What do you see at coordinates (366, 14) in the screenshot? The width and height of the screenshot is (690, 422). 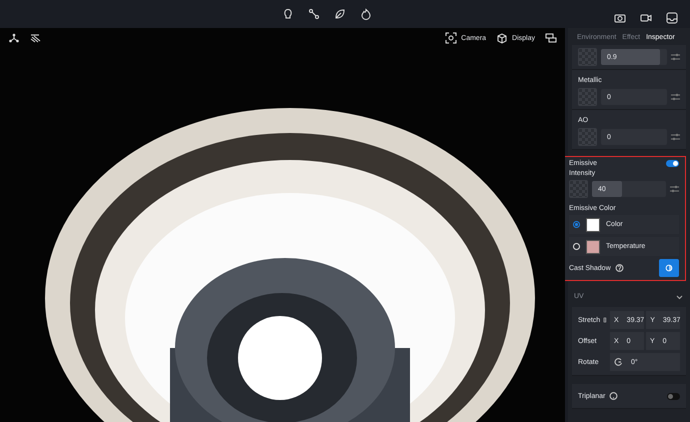 I see `flame-icon` at bounding box center [366, 14].